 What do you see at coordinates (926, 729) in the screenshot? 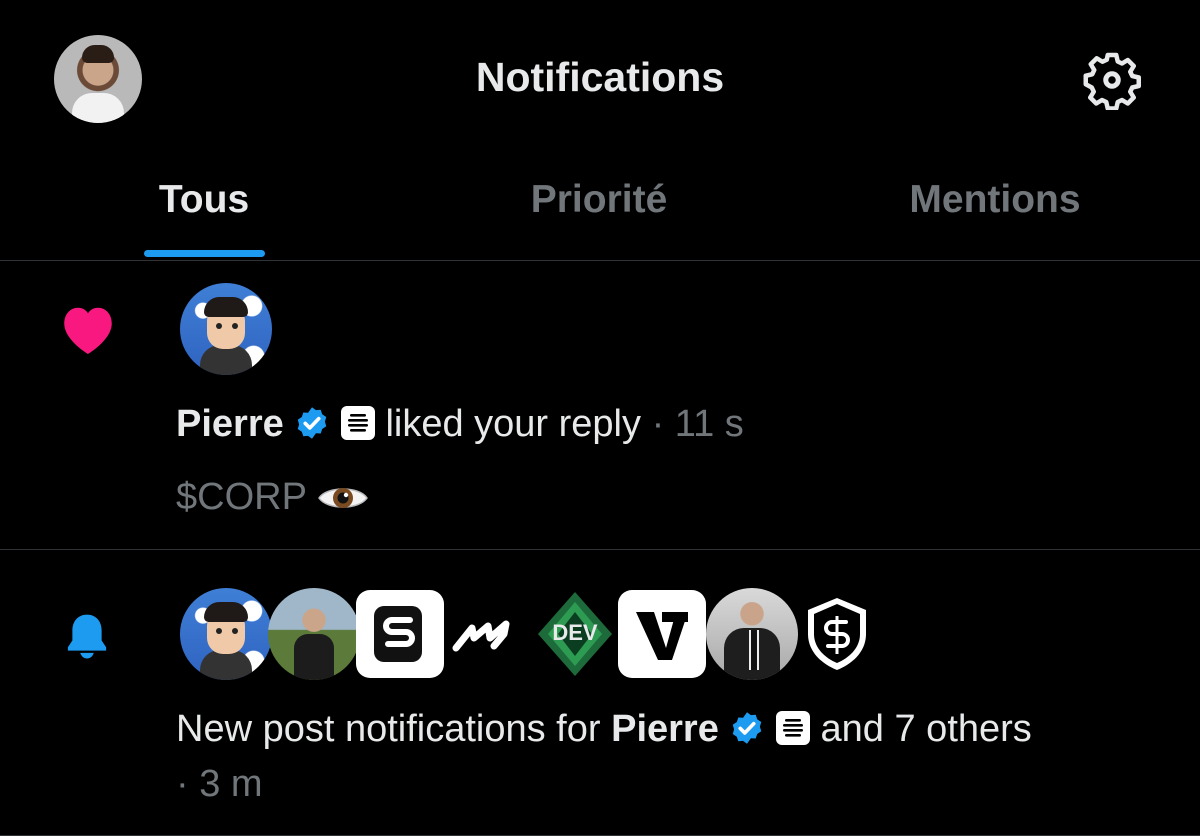
I see `new-post-suffix: and 7 others` at bounding box center [926, 729].